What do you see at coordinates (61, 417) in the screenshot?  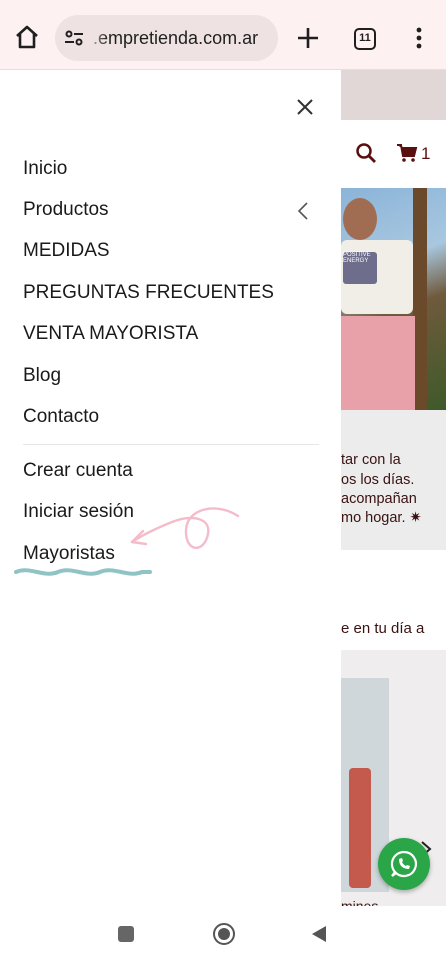 I see `menu-item-contacto: Contacto` at bounding box center [61, 417].